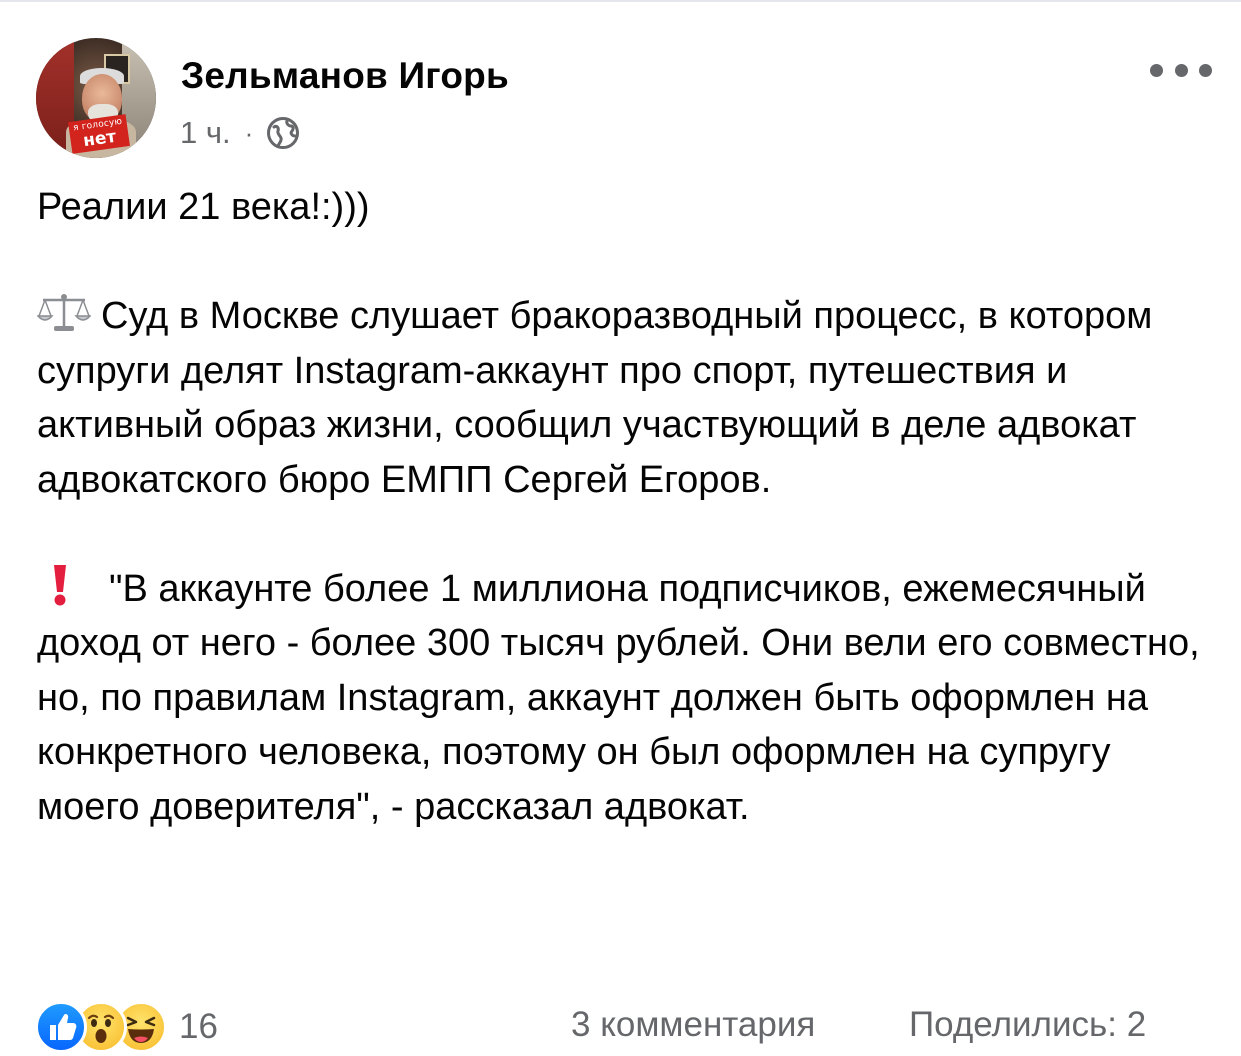 This screenshot has width=1241, height=1056. What do you see at coordinates (205, 133) in the screenshot?
I see `post-timestamp: 1 ч.` at bounding box center [205, 133].